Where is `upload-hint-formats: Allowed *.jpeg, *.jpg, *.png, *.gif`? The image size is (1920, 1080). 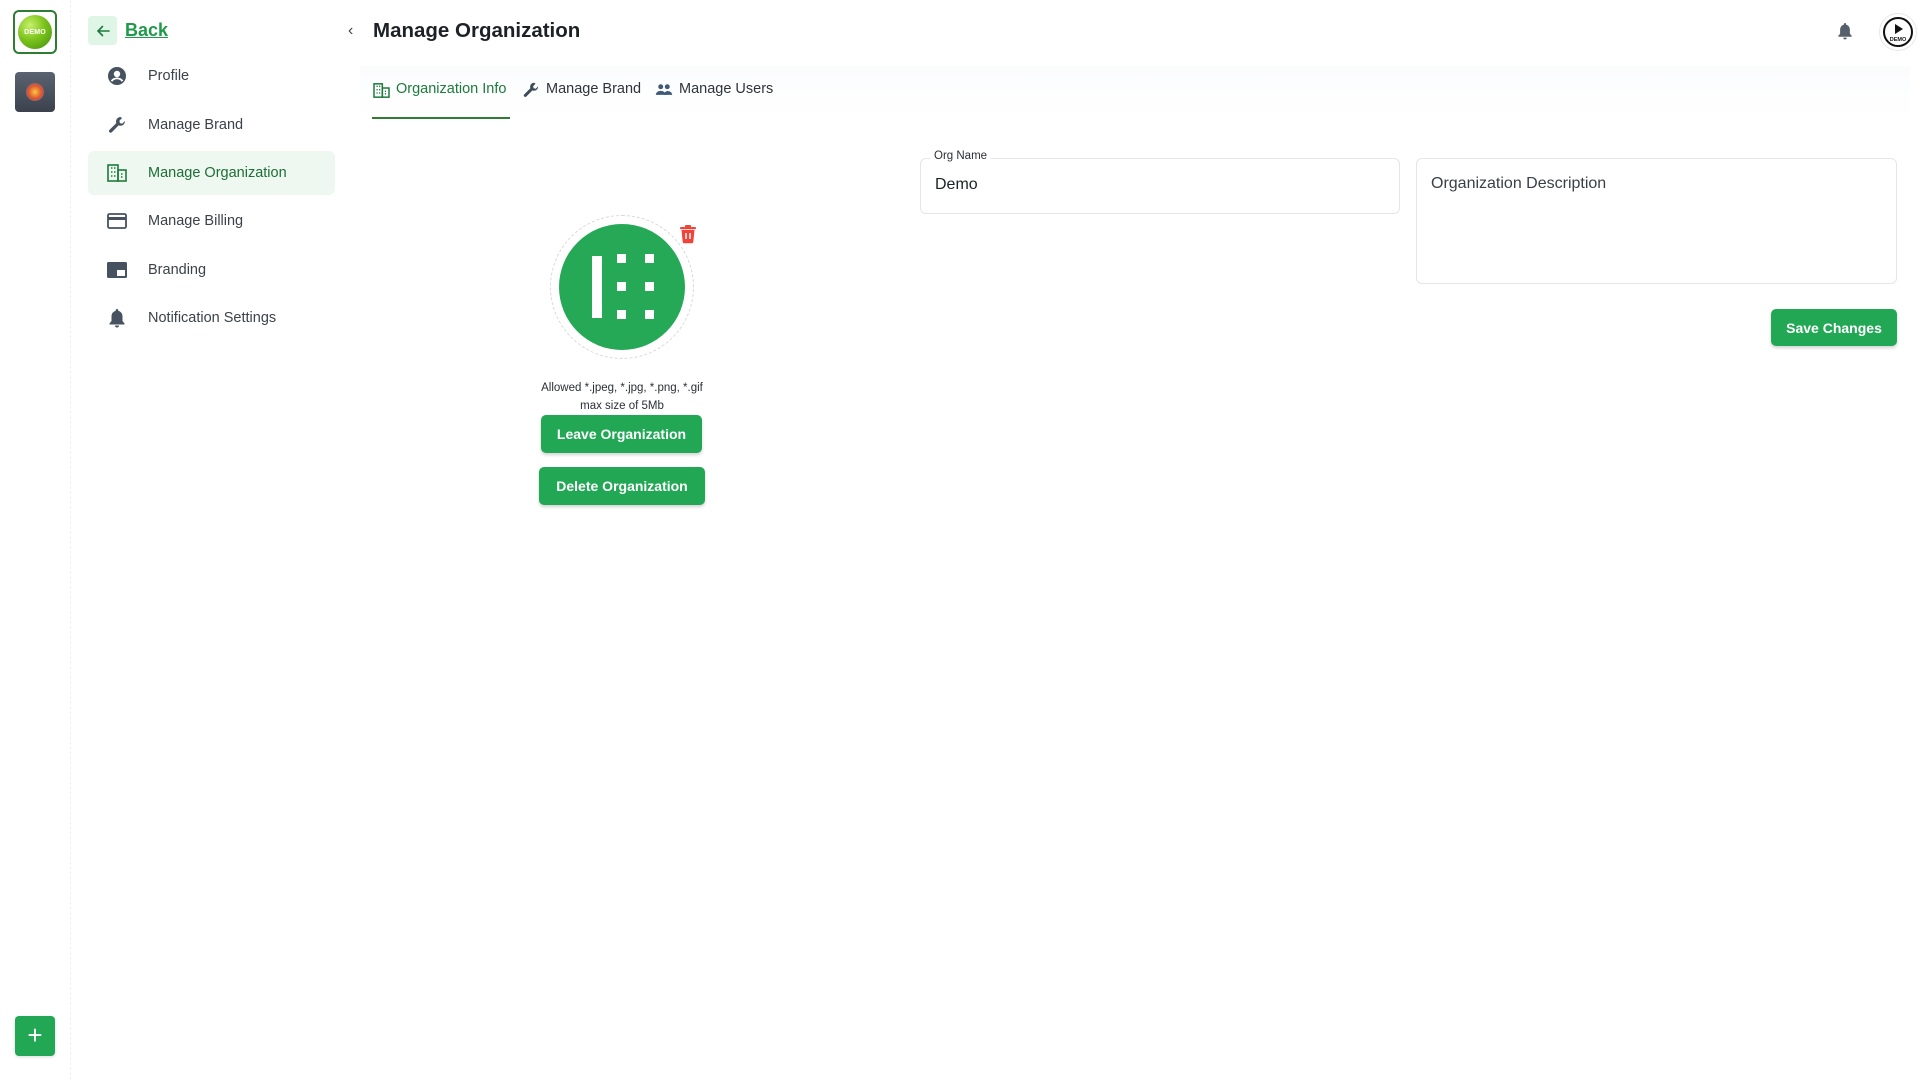
upload-hint-formats: Allowed *.jpeg, *.jpg, *.png, *.gif is located at coordinates (622, 388).